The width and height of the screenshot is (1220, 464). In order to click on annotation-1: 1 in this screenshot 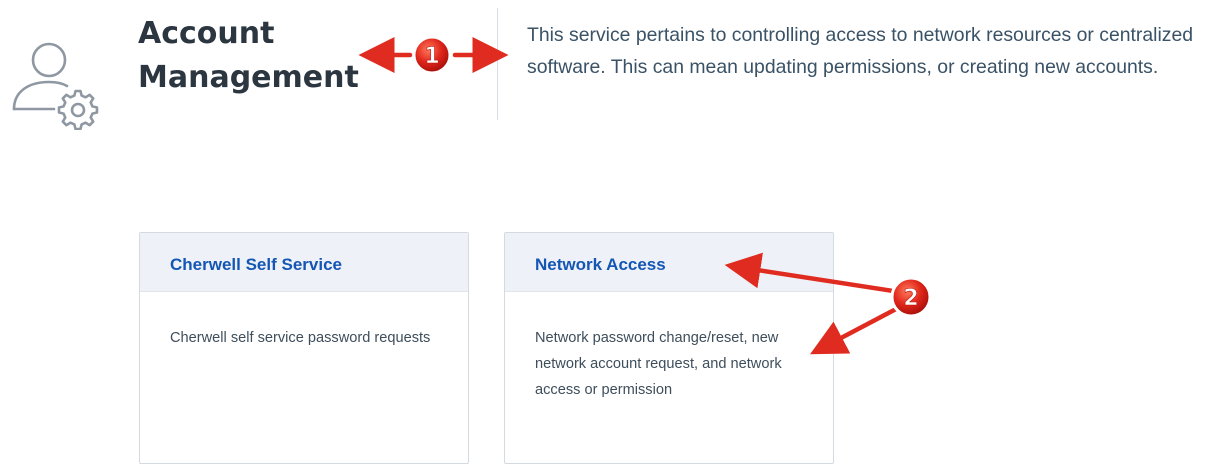, I will do `click(433, 55)`.